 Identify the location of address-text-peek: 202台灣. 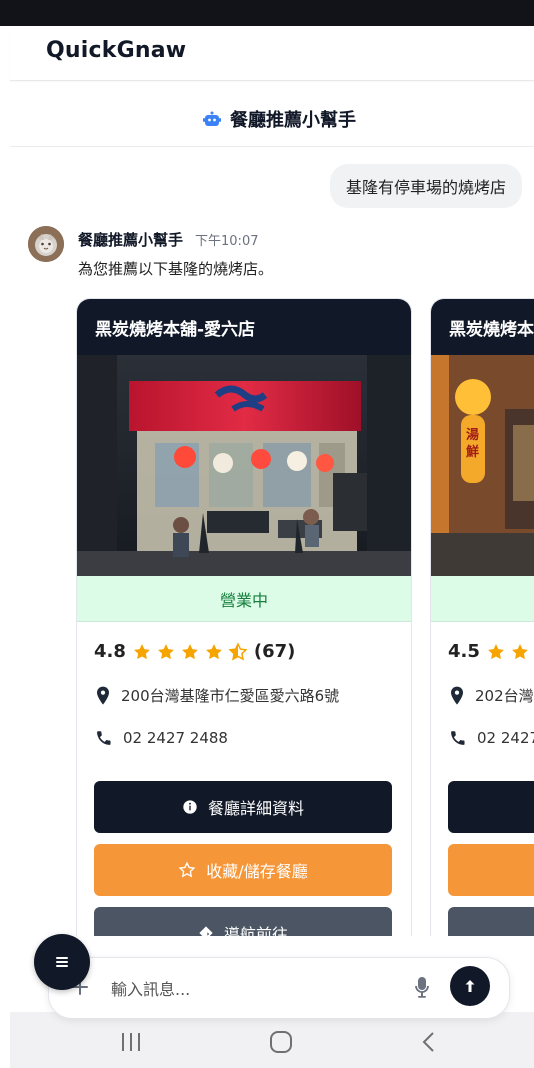
(504, 696).